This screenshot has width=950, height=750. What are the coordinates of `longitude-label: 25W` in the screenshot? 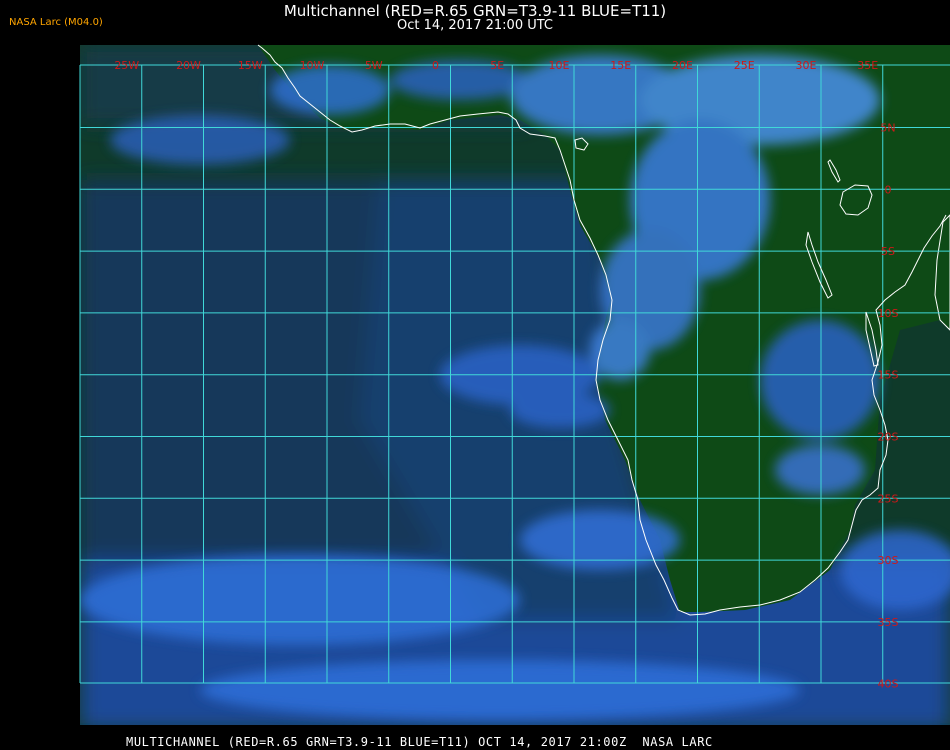 It's located at (126, 65).